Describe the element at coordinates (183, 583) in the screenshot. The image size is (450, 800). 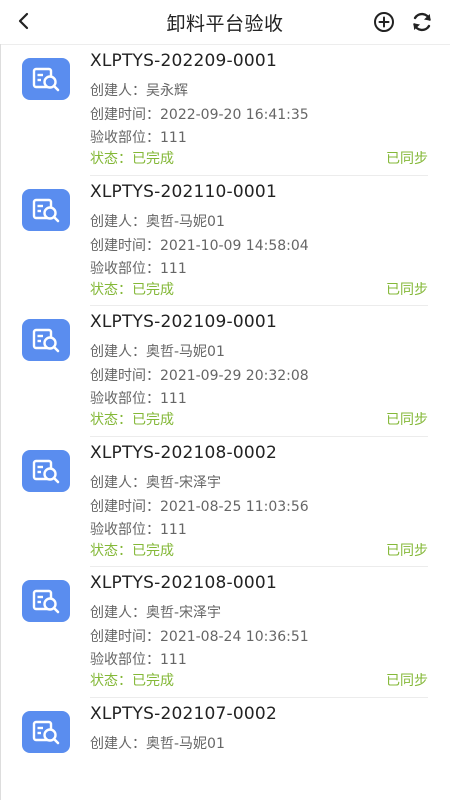
I see `record-code: XLPTYS-202108-0001` at that location.